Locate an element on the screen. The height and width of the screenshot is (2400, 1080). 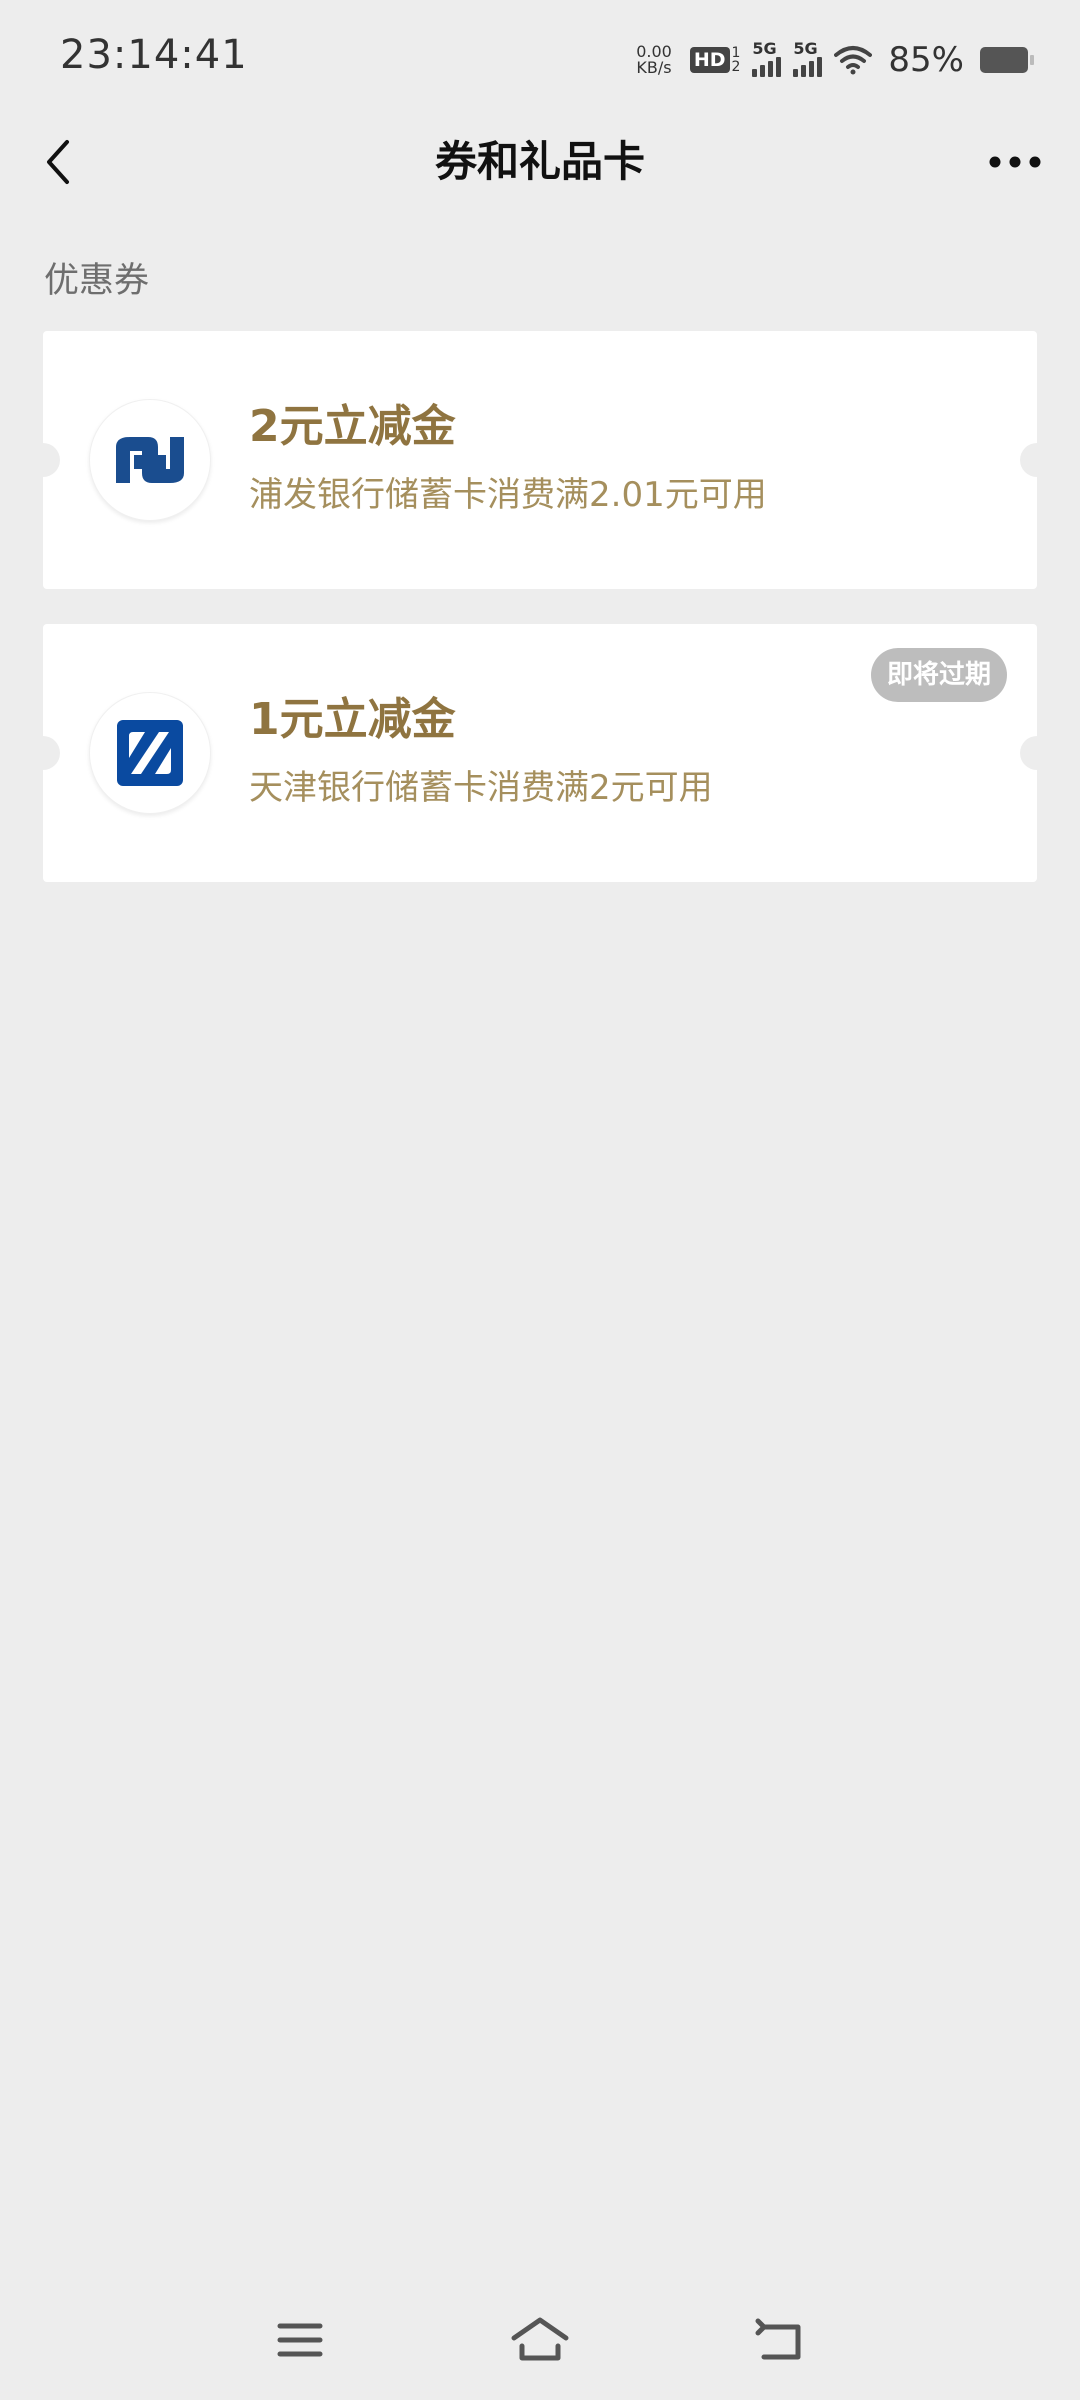
hd-sim-numbers: 1 2 is located at coordinates (736, 60).